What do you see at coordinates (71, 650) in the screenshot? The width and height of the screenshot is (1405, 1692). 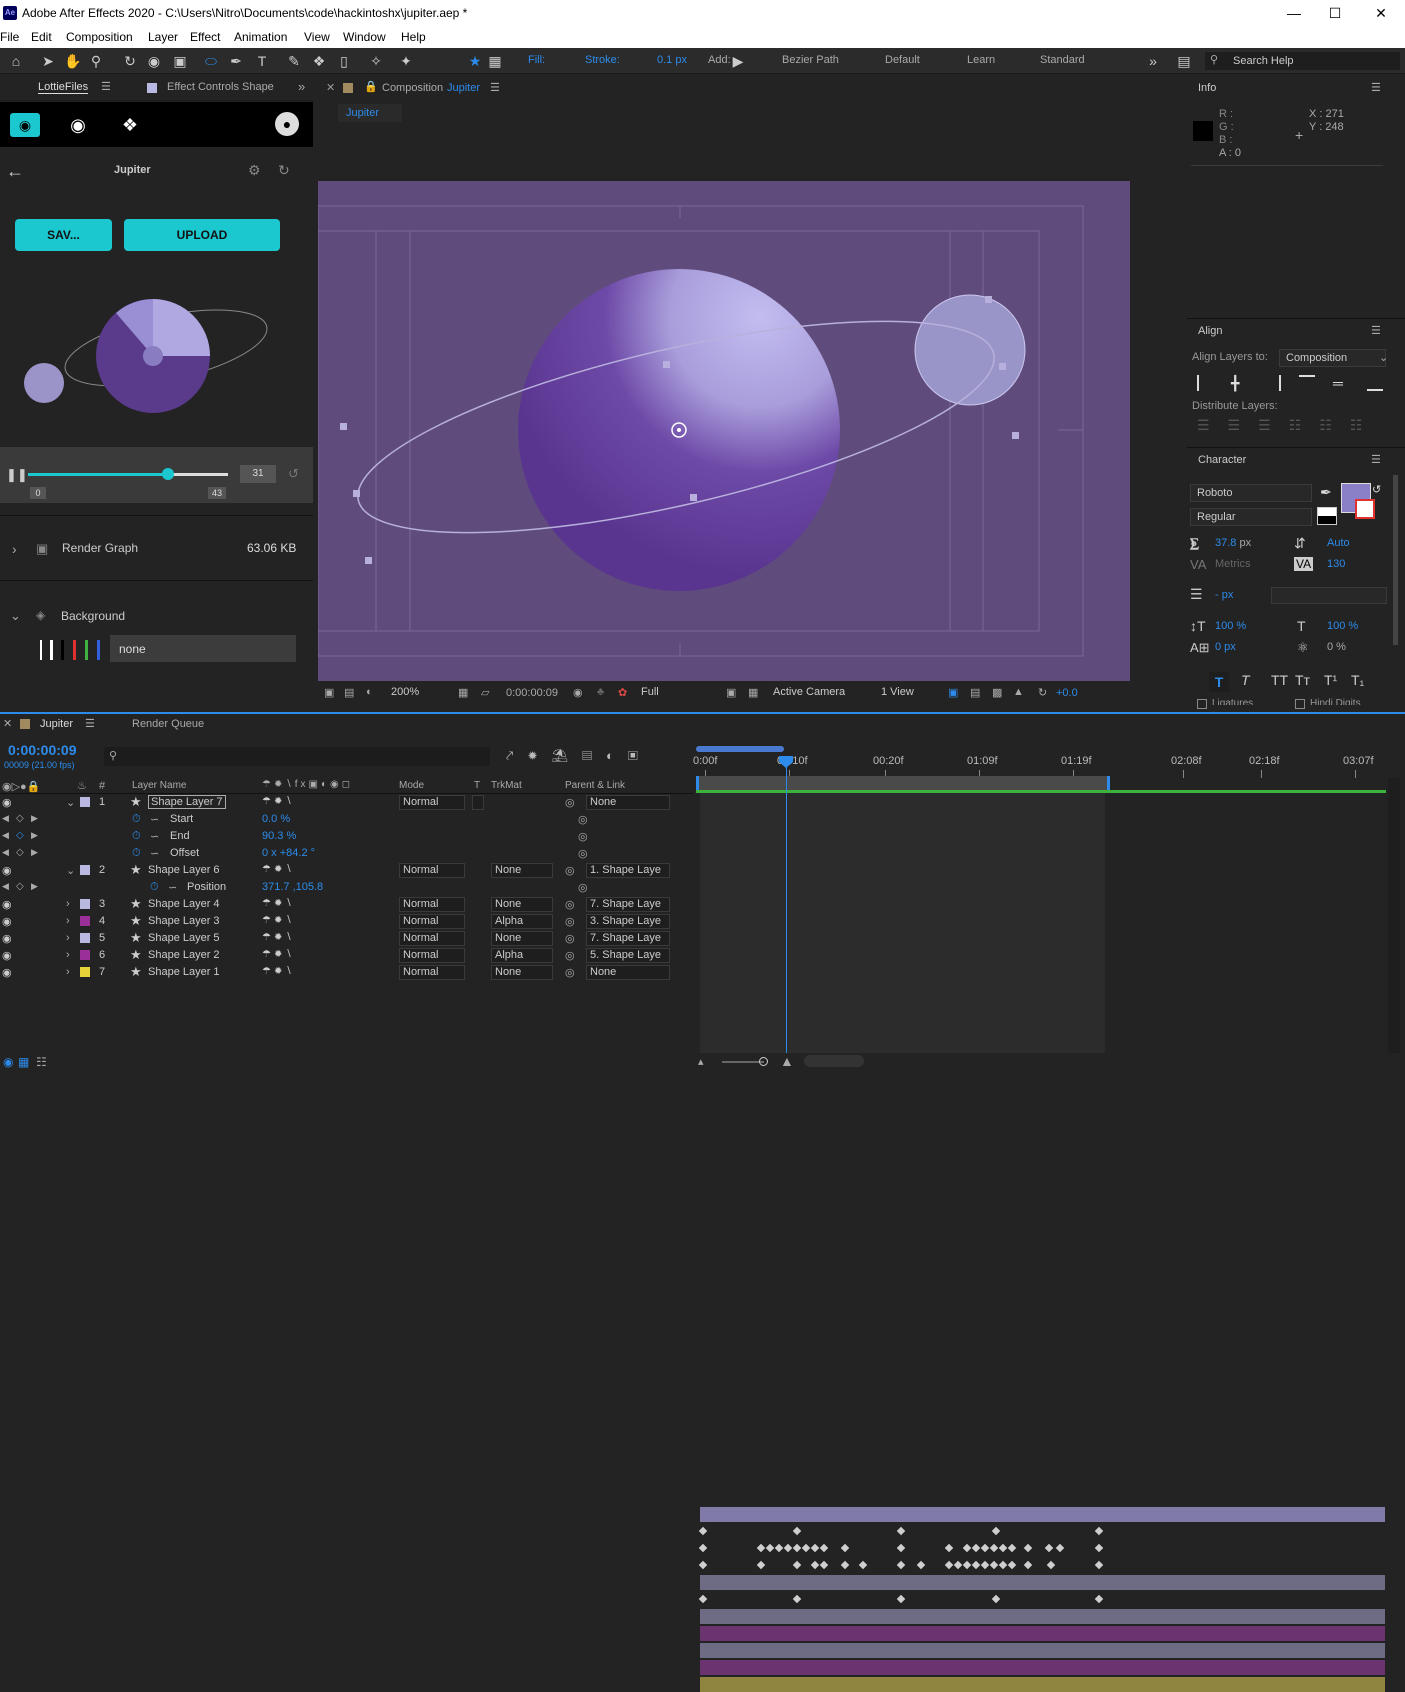 I see `background-swatches` at bounding box center [71, 650].